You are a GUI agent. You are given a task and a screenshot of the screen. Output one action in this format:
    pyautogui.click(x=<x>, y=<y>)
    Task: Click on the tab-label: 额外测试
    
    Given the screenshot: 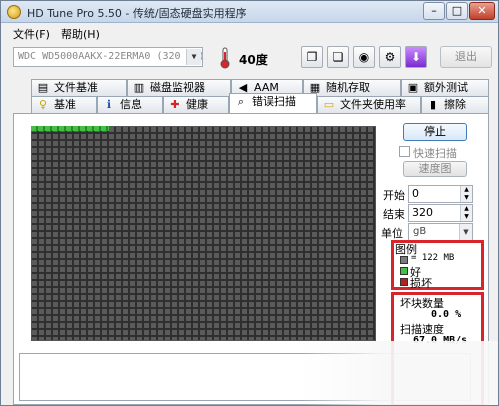 What is the action you would take?
    pyautogui.click(x=446, y=87)
    